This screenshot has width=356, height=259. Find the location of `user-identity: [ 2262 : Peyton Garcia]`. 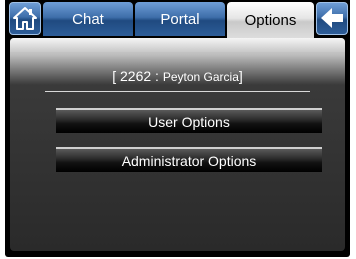

user-identity: [ 2262 : Peyton Garcia] is located at coordinates (177, 76).